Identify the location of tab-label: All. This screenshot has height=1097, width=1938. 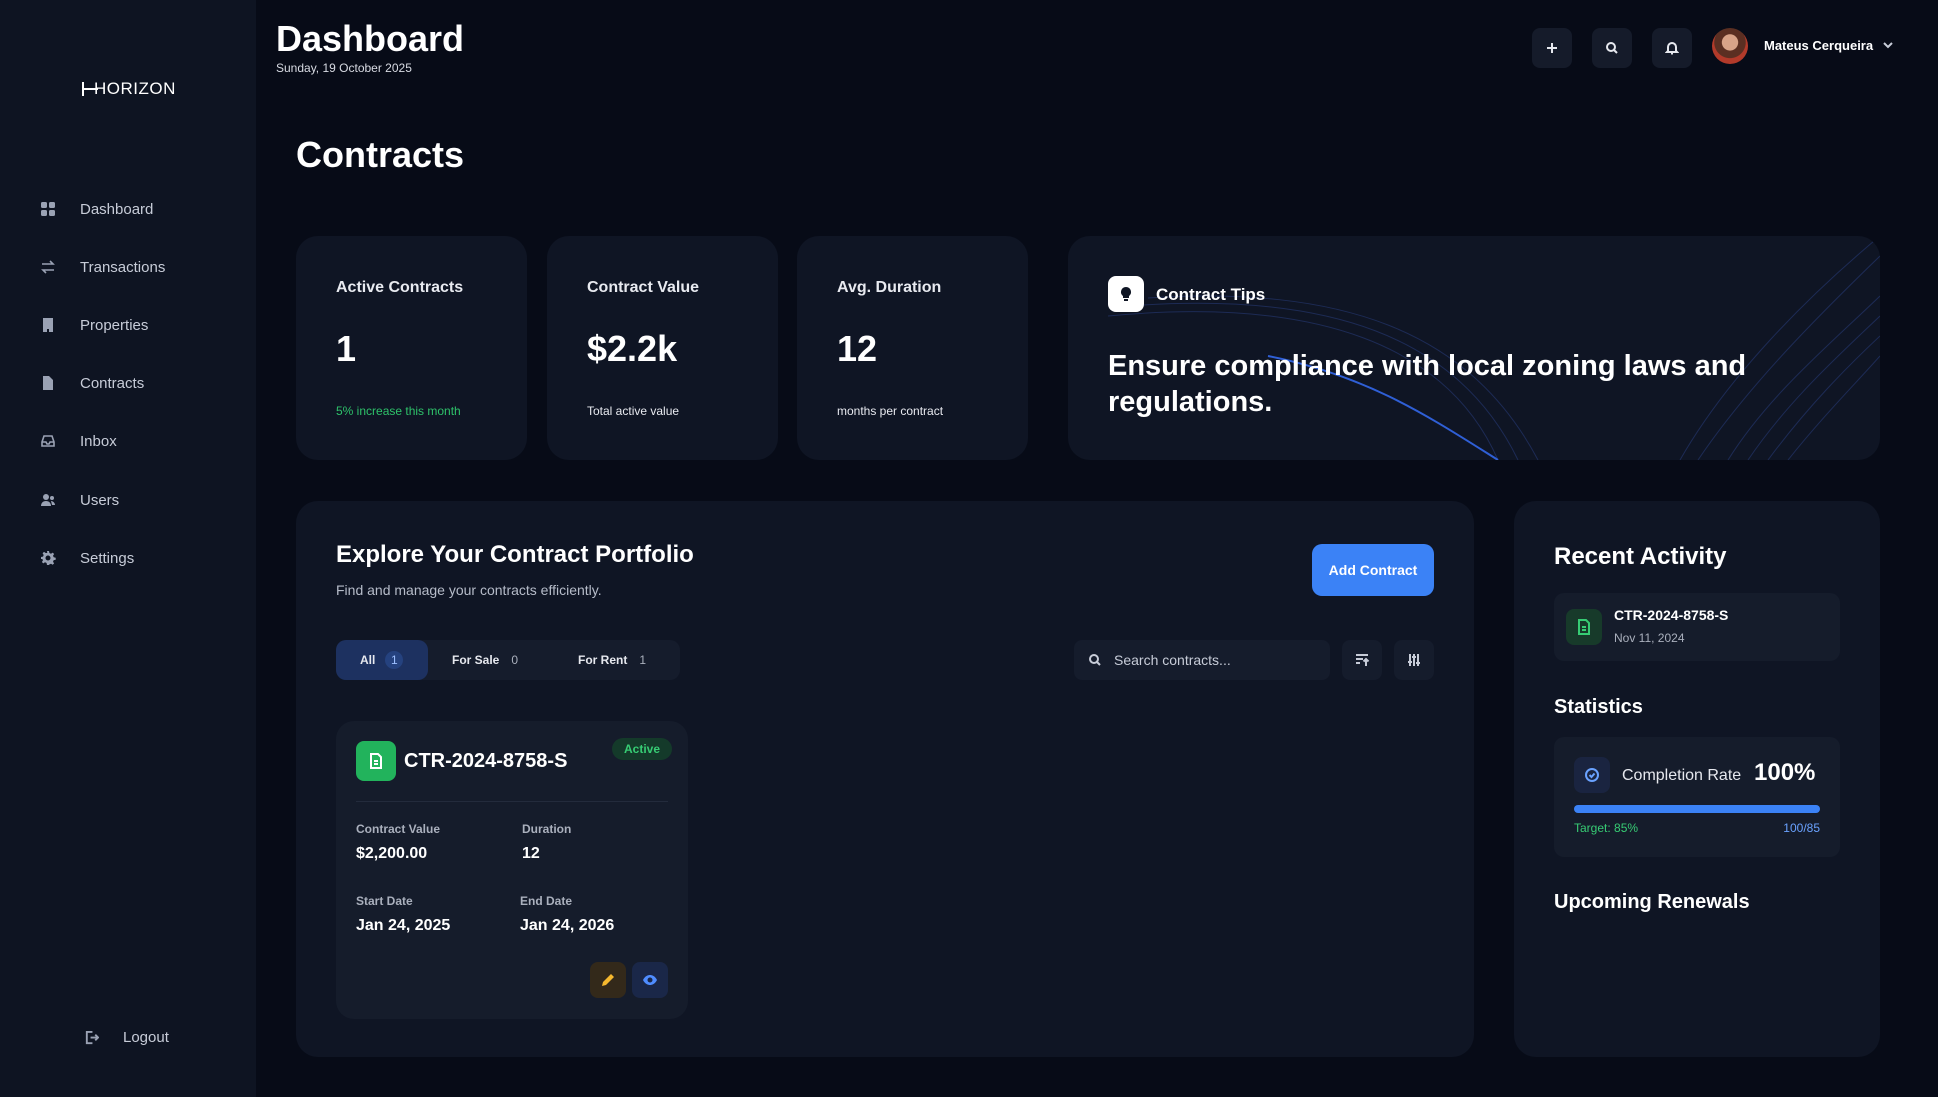
(368, 660).